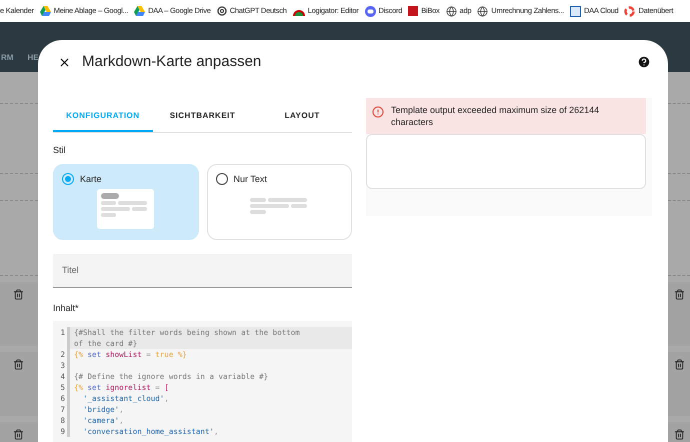 This screenshot has width=690, height=442. Describe the element at coordinates (378, 112) in the screenshot. I see `error-icon` at that location.